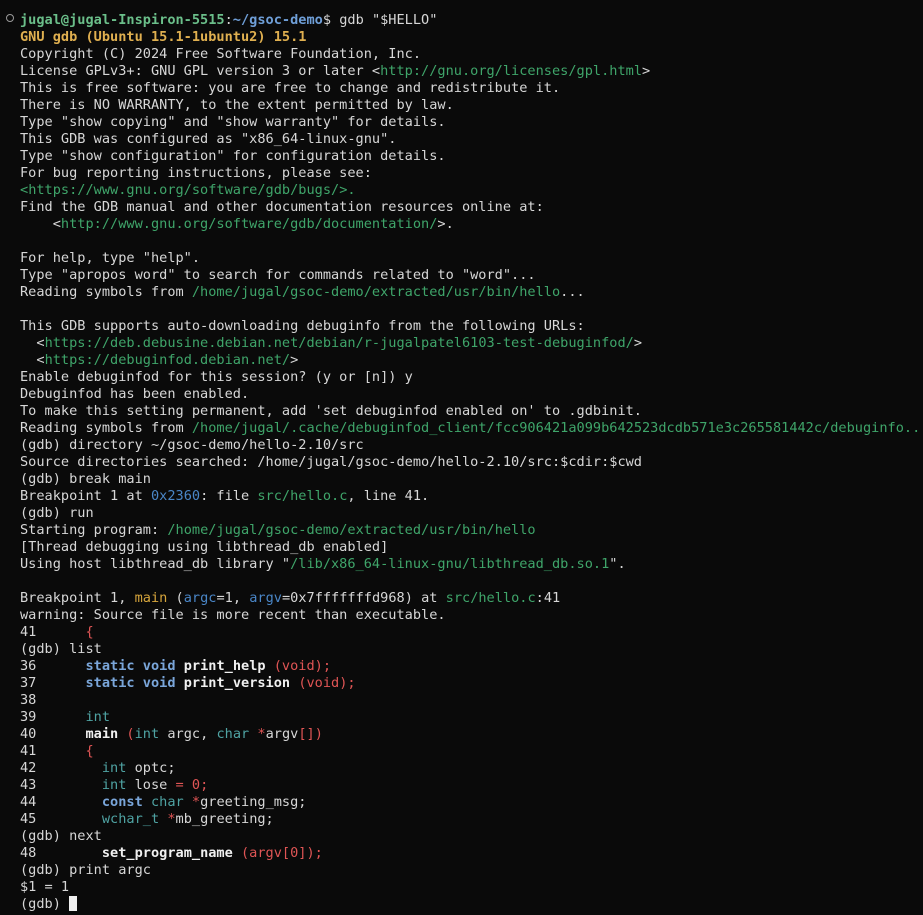 This screenshot has width=923, height=915. What do you see at coordinates (32, 343) in the screenshot?
I see `dbg-url1-pre: <` at bounding box center [32, 343].